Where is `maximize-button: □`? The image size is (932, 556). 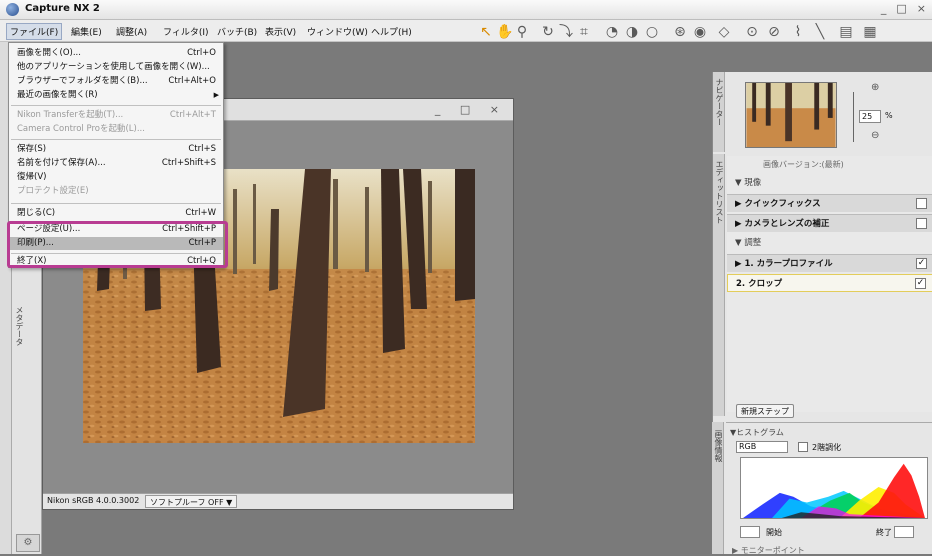 maximize-button: □ is located at coordinates (901, 8).